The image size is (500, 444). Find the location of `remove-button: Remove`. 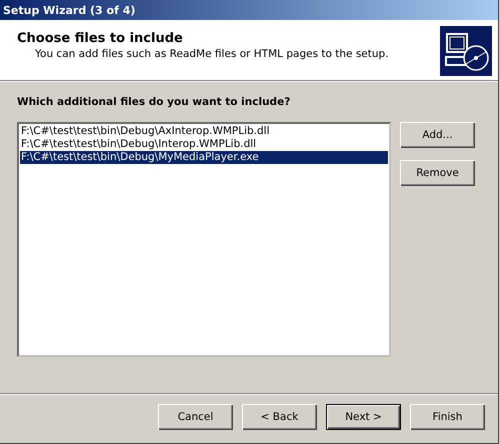

remove-button: Remove is located at coordinates (437, 173).